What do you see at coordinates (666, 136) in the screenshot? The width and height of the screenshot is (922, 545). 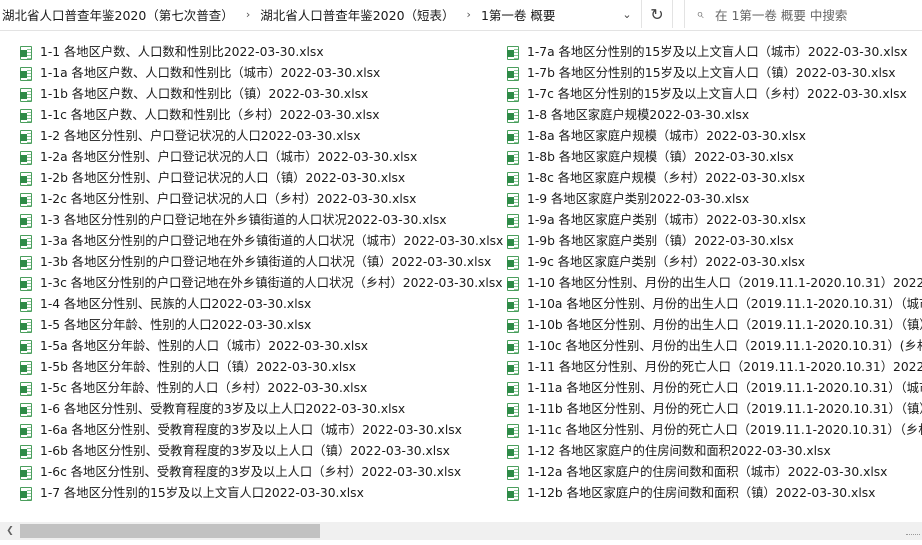 I see `file-name: 1-8a 各地区家庭户规模（城市）2022-03-30.xlsx` at bounding box center [666, 136].